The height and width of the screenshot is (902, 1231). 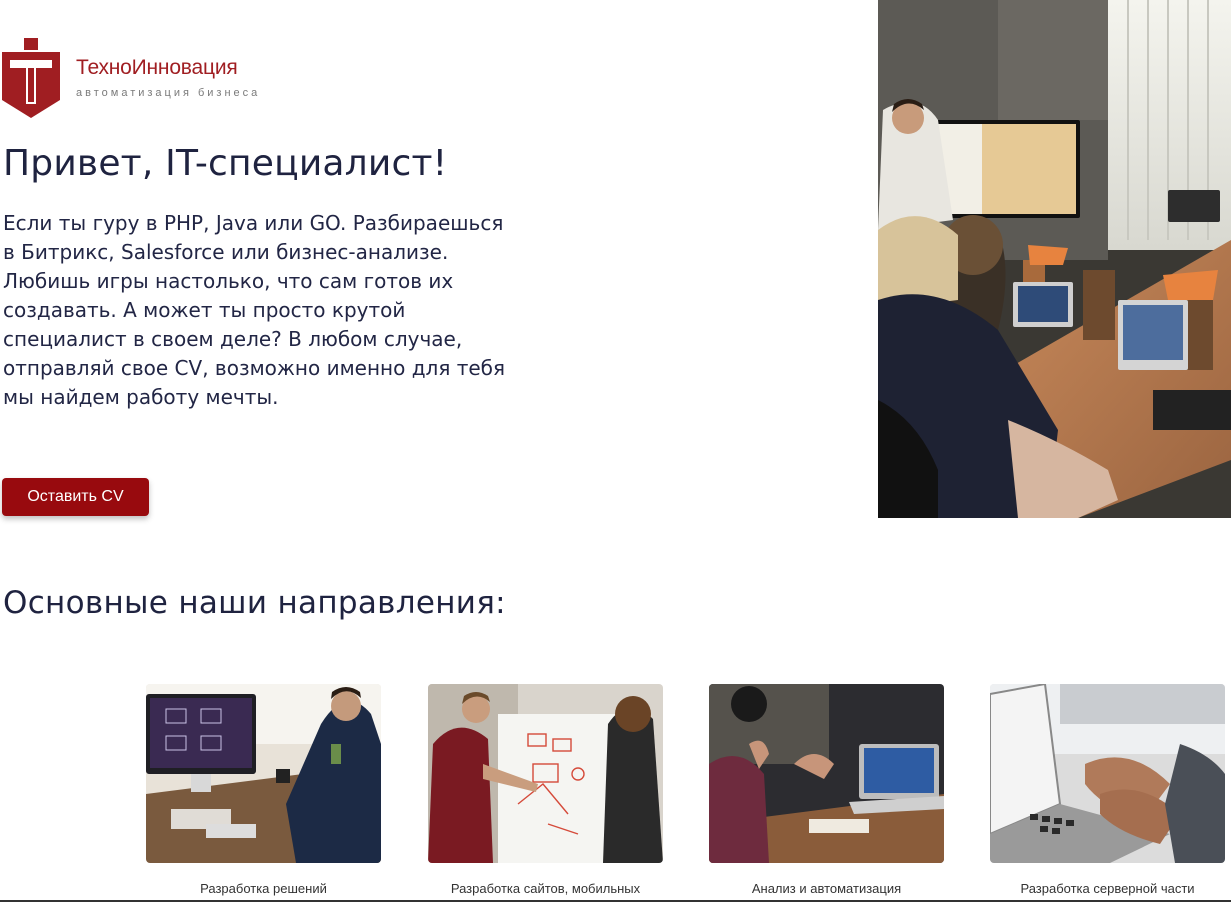 I want to click on card-photo-whiteboard, so click(x=545, y=773).